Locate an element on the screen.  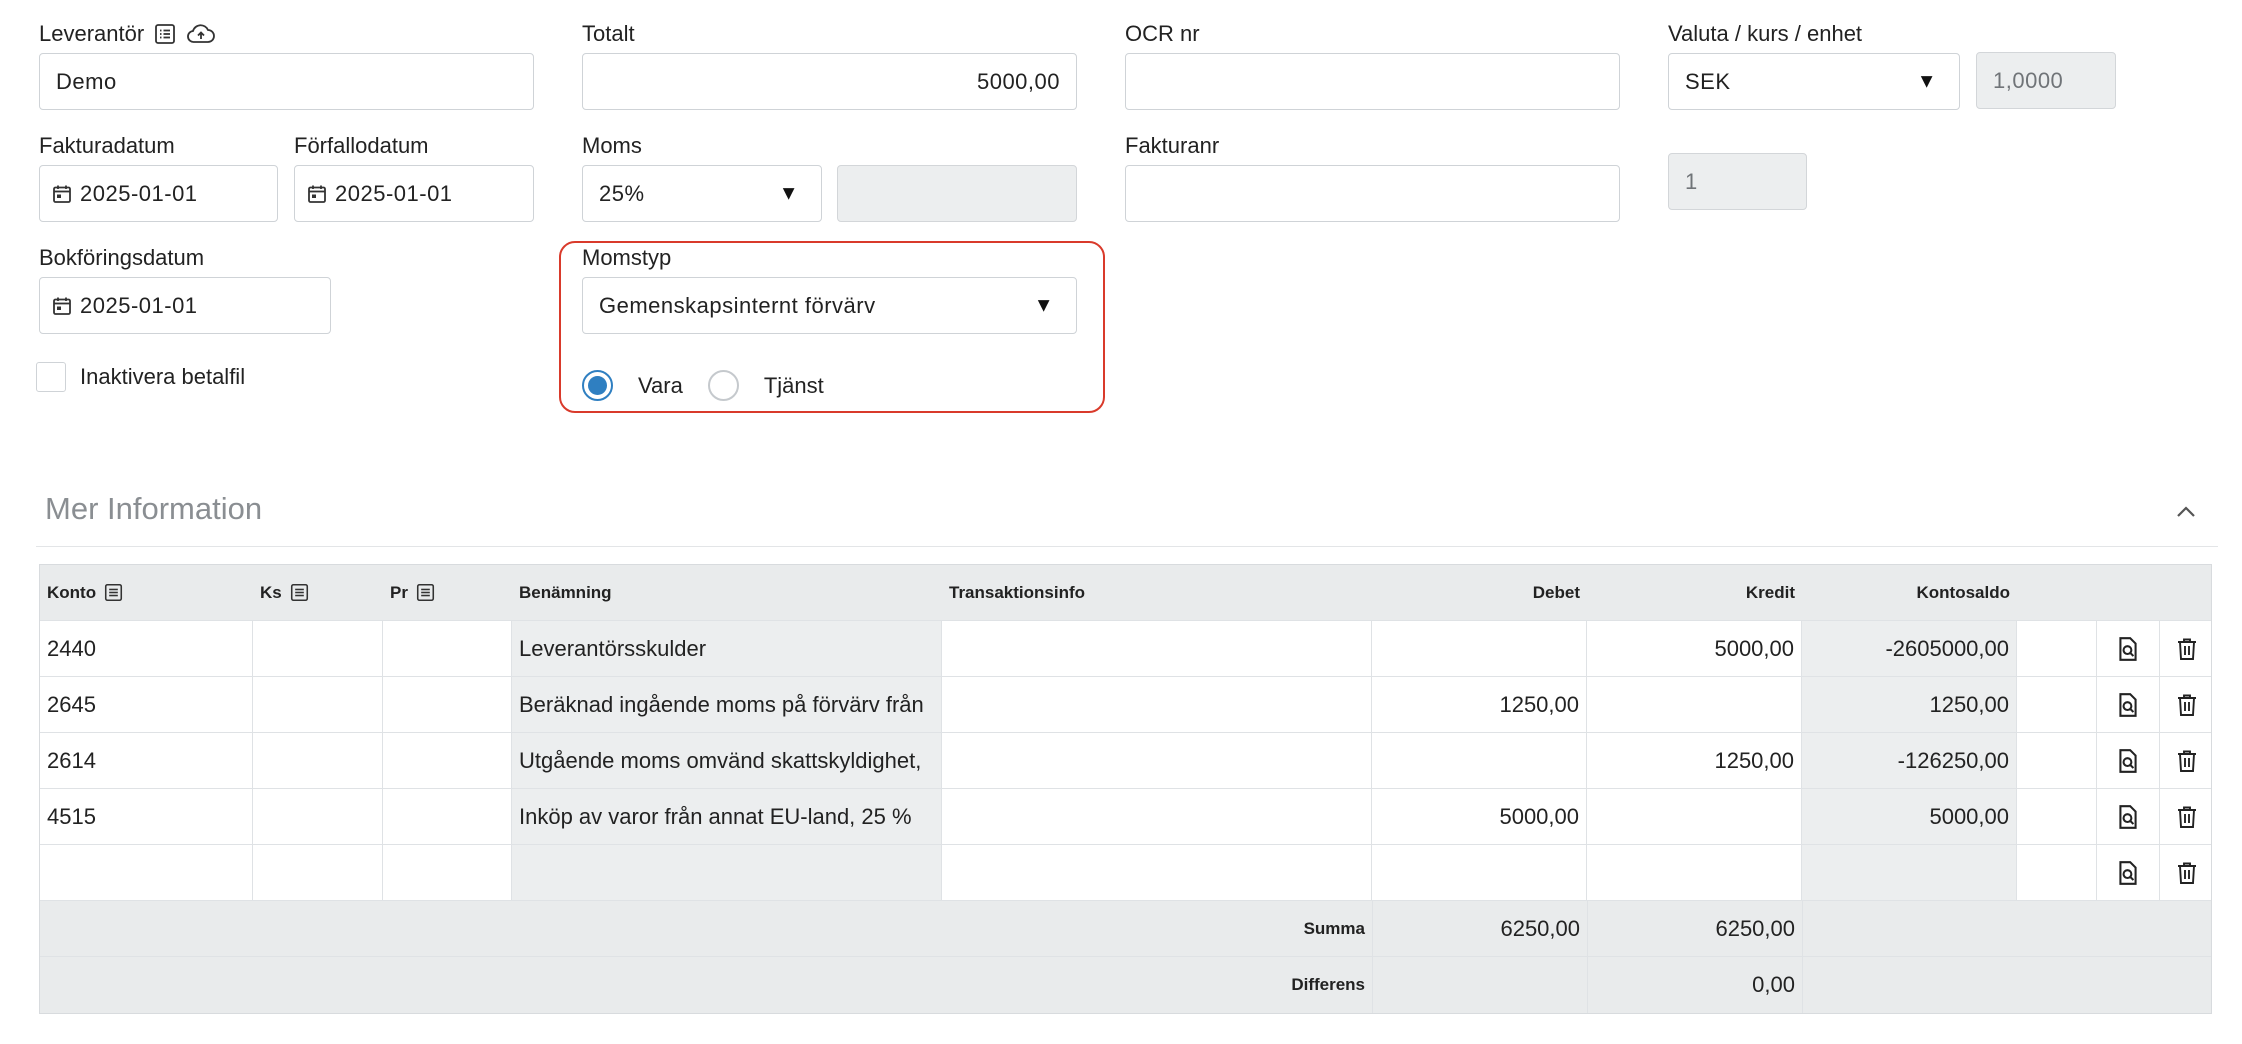
due-date-value: 2025-01-01 is located at coordinates (394, 193).